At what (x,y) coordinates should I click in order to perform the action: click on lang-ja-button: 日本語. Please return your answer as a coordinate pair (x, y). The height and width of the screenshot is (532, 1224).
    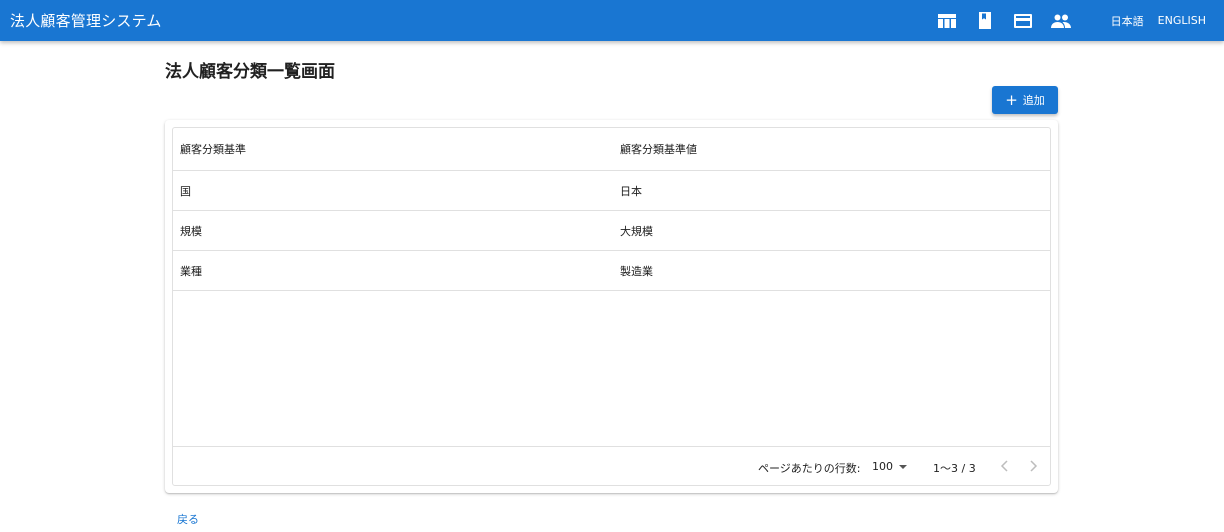
    Looking at the image, I should click on (1127, 21).